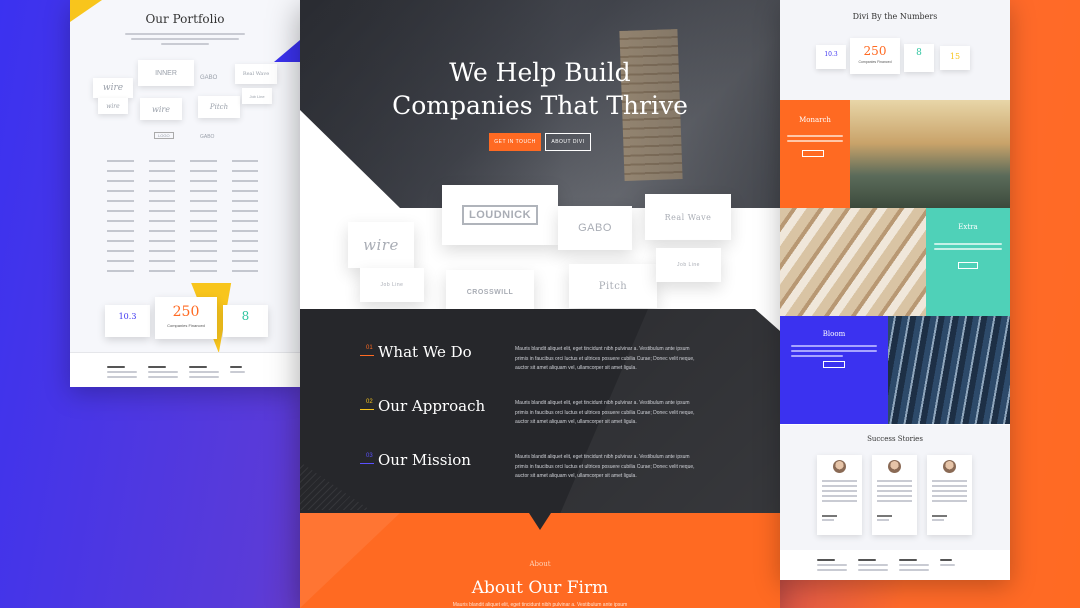  I want to click on success-stories-title: Success Stories, so click(895, 439).